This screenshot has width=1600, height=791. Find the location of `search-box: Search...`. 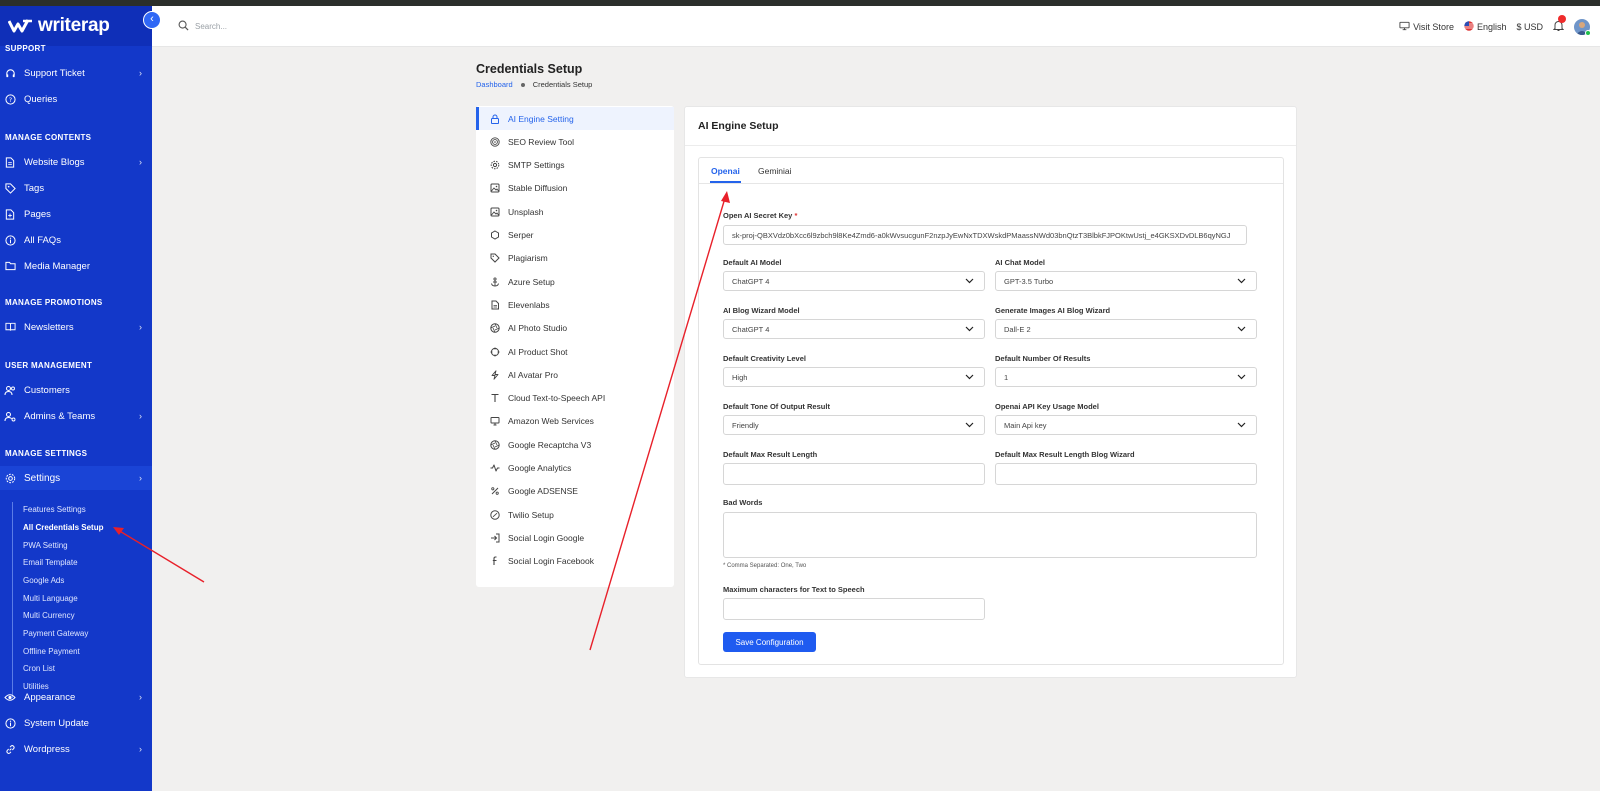

search-box: Search... is located at coordinates (202, 26).